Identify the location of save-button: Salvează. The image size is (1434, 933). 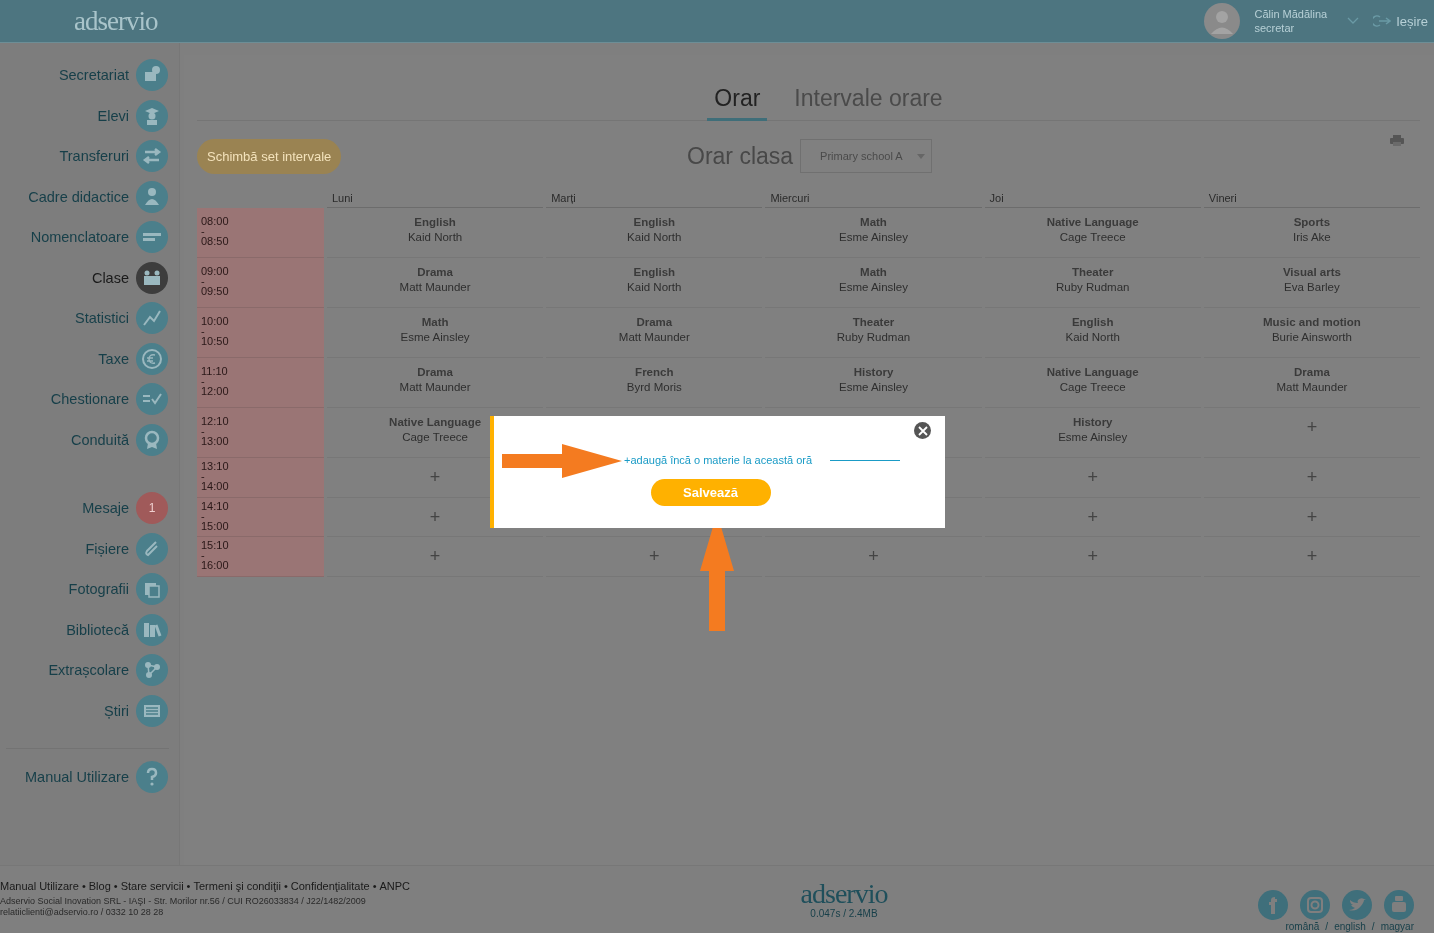
(710, 492).